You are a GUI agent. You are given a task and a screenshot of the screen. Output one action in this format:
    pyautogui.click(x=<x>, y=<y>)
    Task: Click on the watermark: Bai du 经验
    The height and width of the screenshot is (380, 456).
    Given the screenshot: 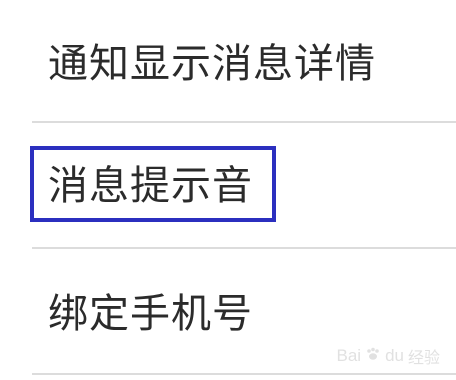 What is the action you would take?
    pyautogui.click(x=388, y=356)
    